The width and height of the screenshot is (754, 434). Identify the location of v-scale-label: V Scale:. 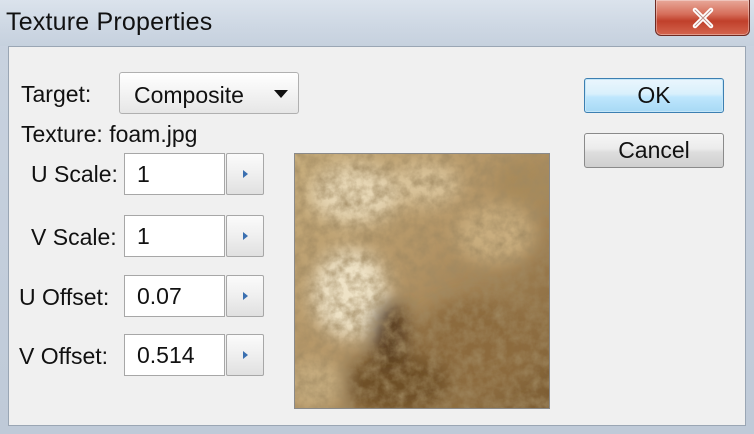
(74, 237).